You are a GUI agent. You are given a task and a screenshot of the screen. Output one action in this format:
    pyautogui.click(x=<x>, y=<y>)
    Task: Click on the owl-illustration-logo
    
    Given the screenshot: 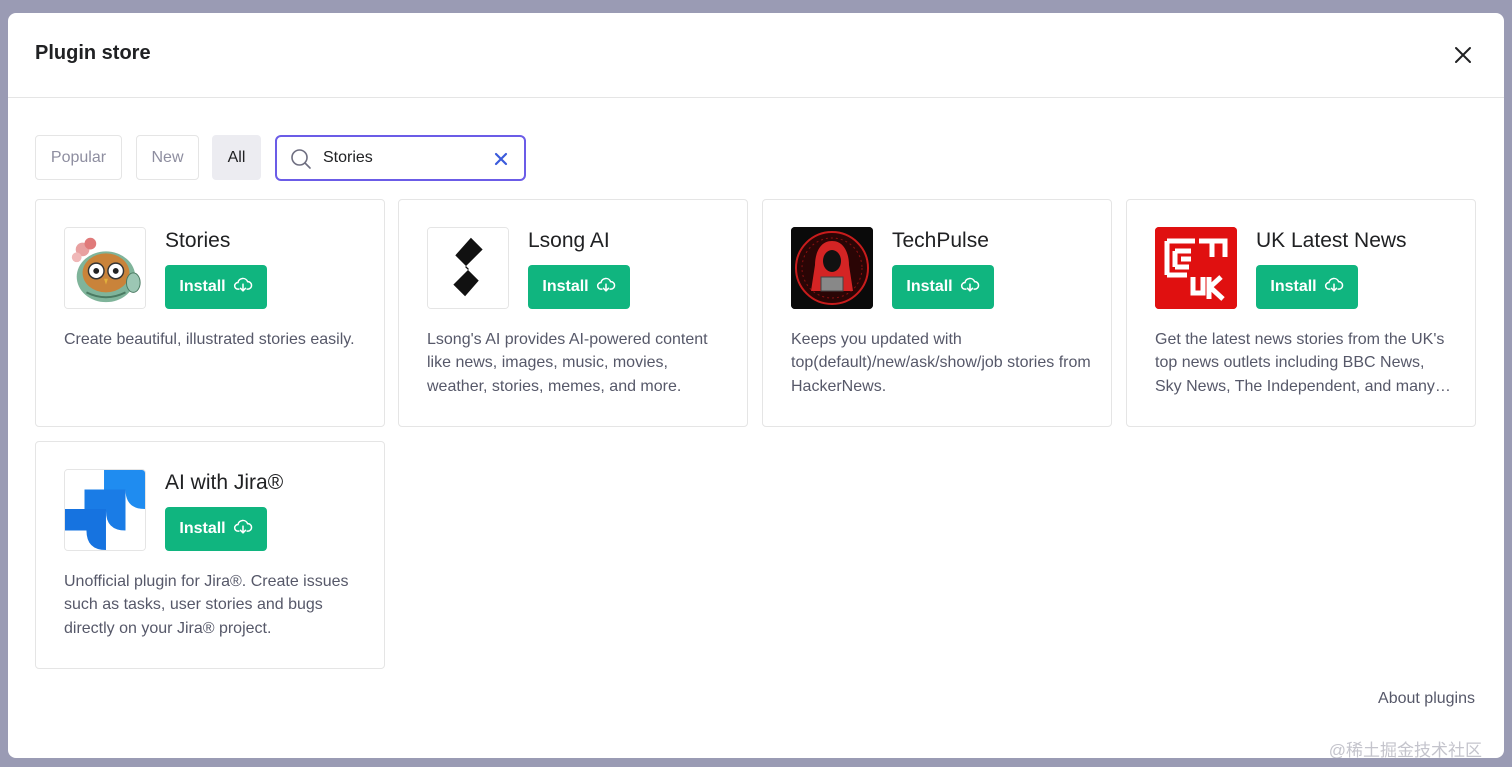 What is the action you would take?
    pyautogui.click(x=105, y=268)
    